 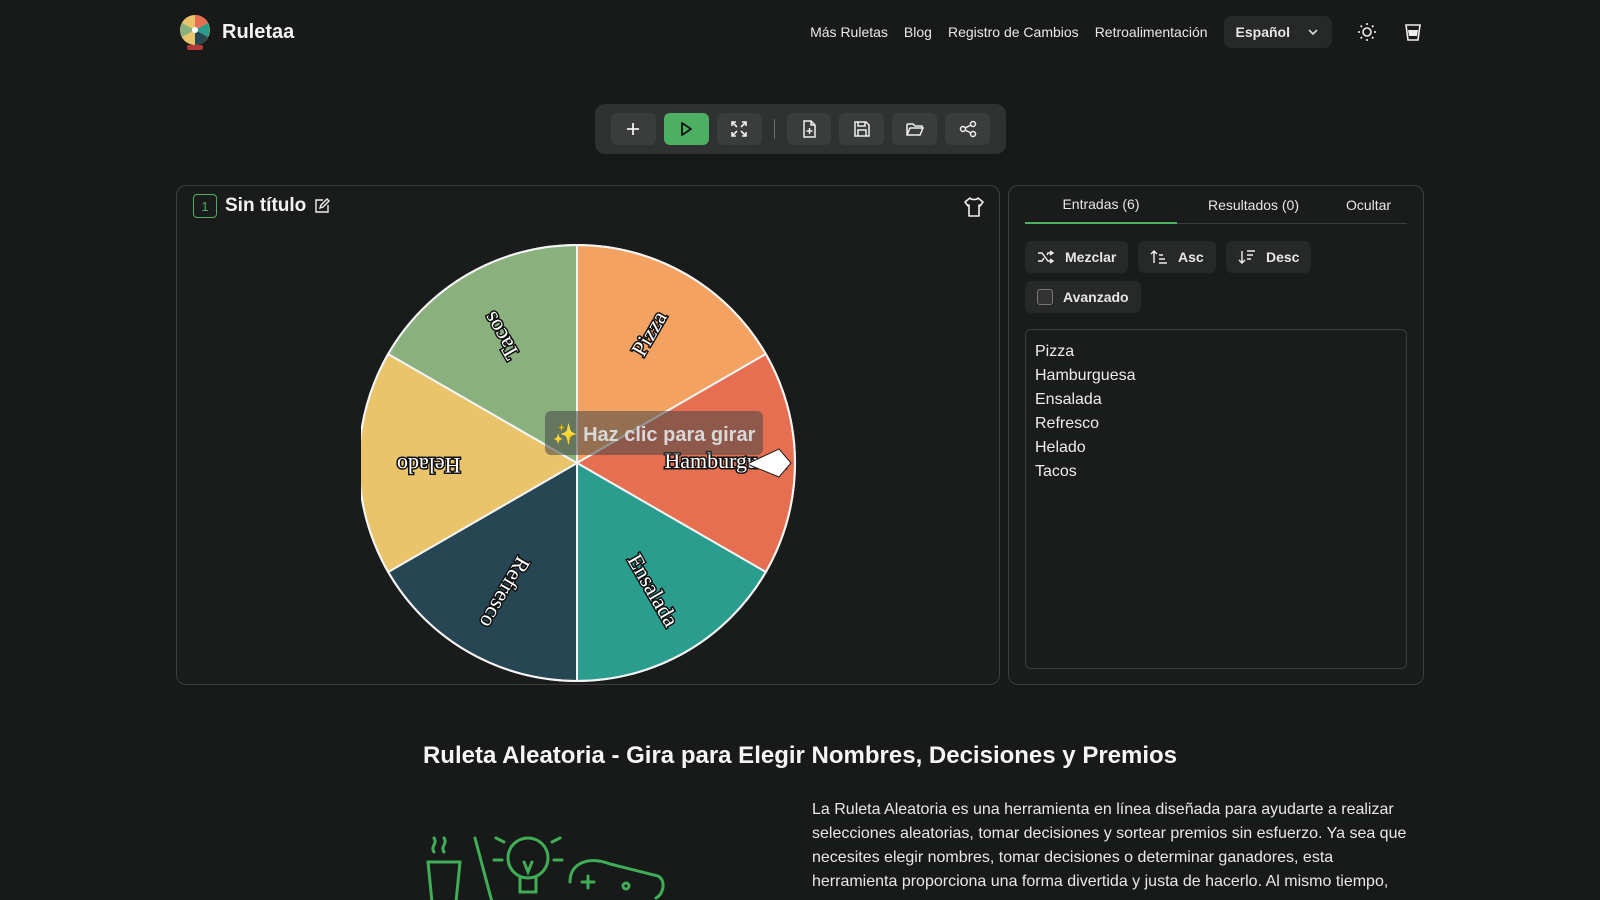 What do you see at coordinates (1283, 257) in the screenshot?
I see `sort-desc-label: Desc` at bounding box center [1283, 257].